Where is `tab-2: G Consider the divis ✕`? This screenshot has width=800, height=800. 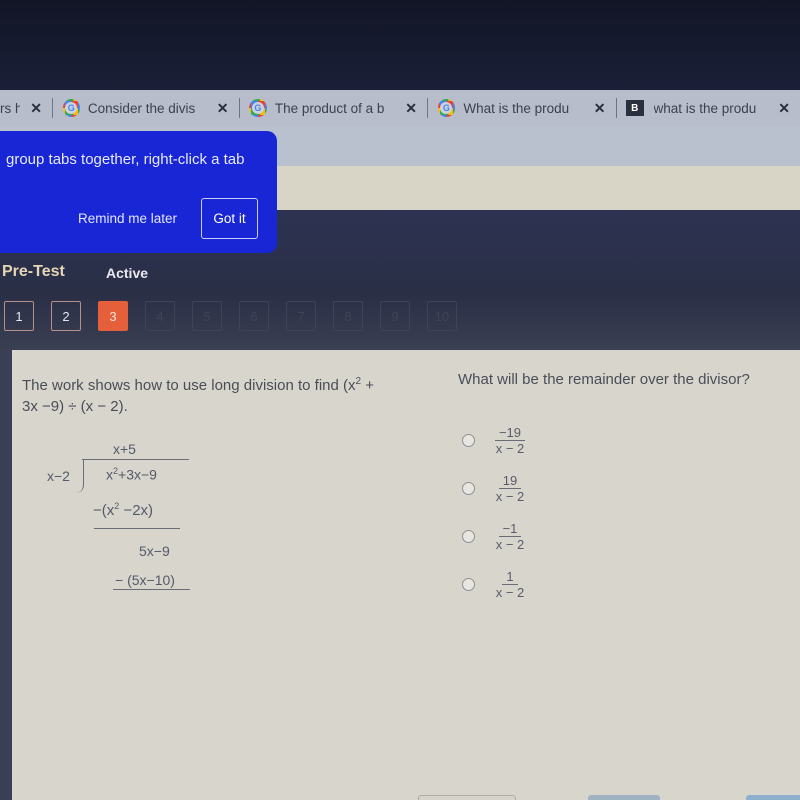 tab-2: G Consider the divis ✕ is located at coordinates (146, 108).